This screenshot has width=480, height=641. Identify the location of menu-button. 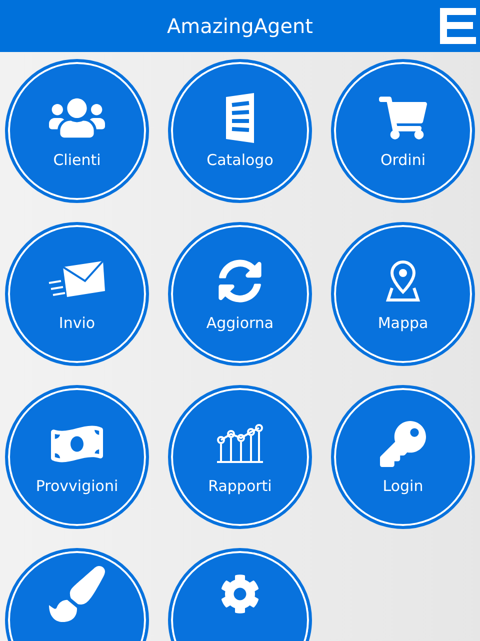
(458, 26).